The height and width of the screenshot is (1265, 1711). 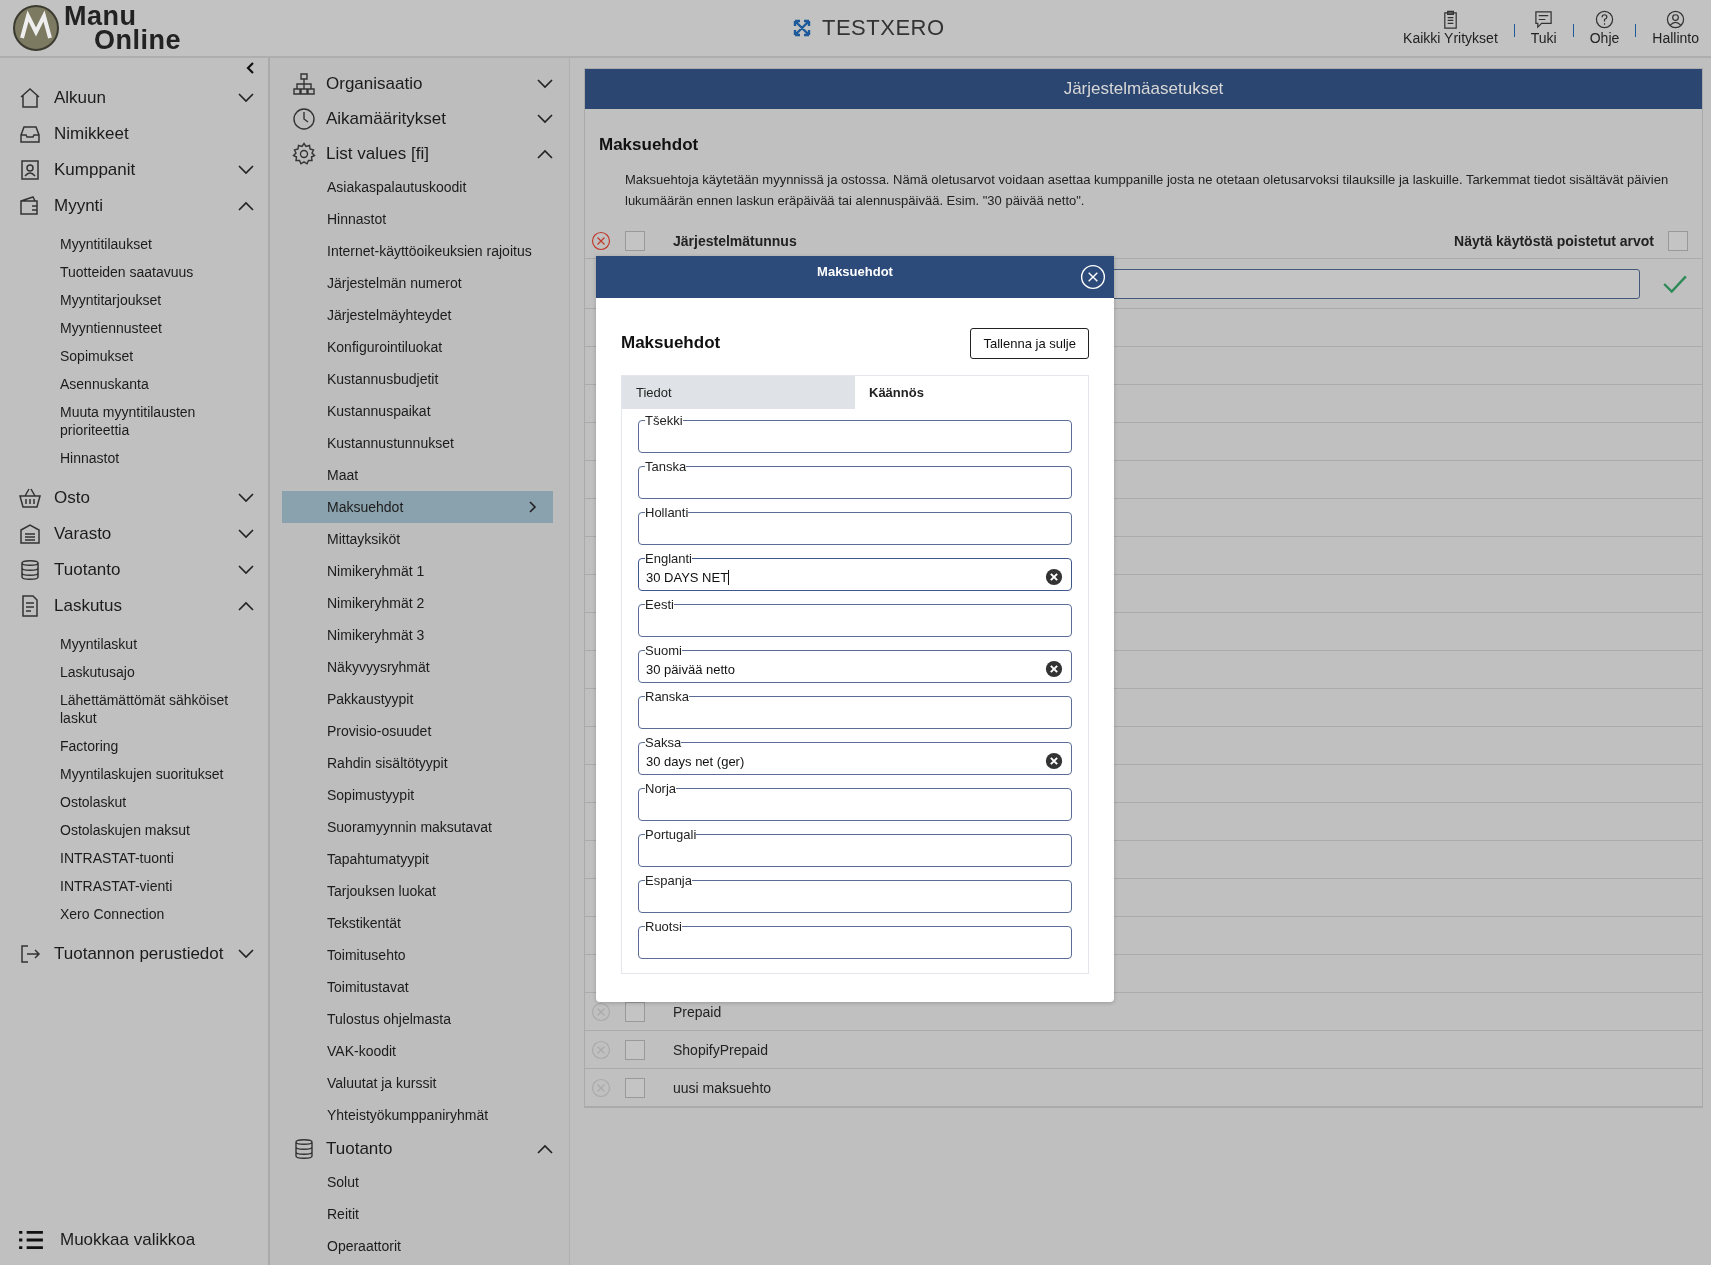 What do you see at coordinates (417, 187) in the screenshot?
I see `settings-item: Asiakaspalautuskoodit` at bounding box center [417, 187].